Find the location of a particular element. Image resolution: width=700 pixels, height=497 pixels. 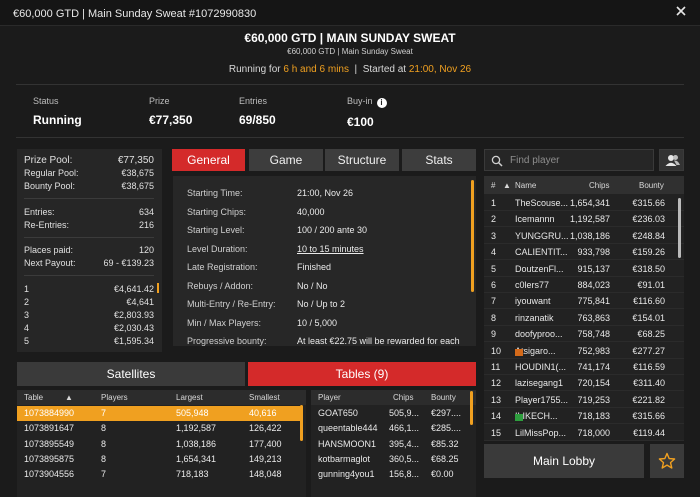

player-row: 8 rinzanatik 763,863 €154.01 is located at coordinates (584, 318).